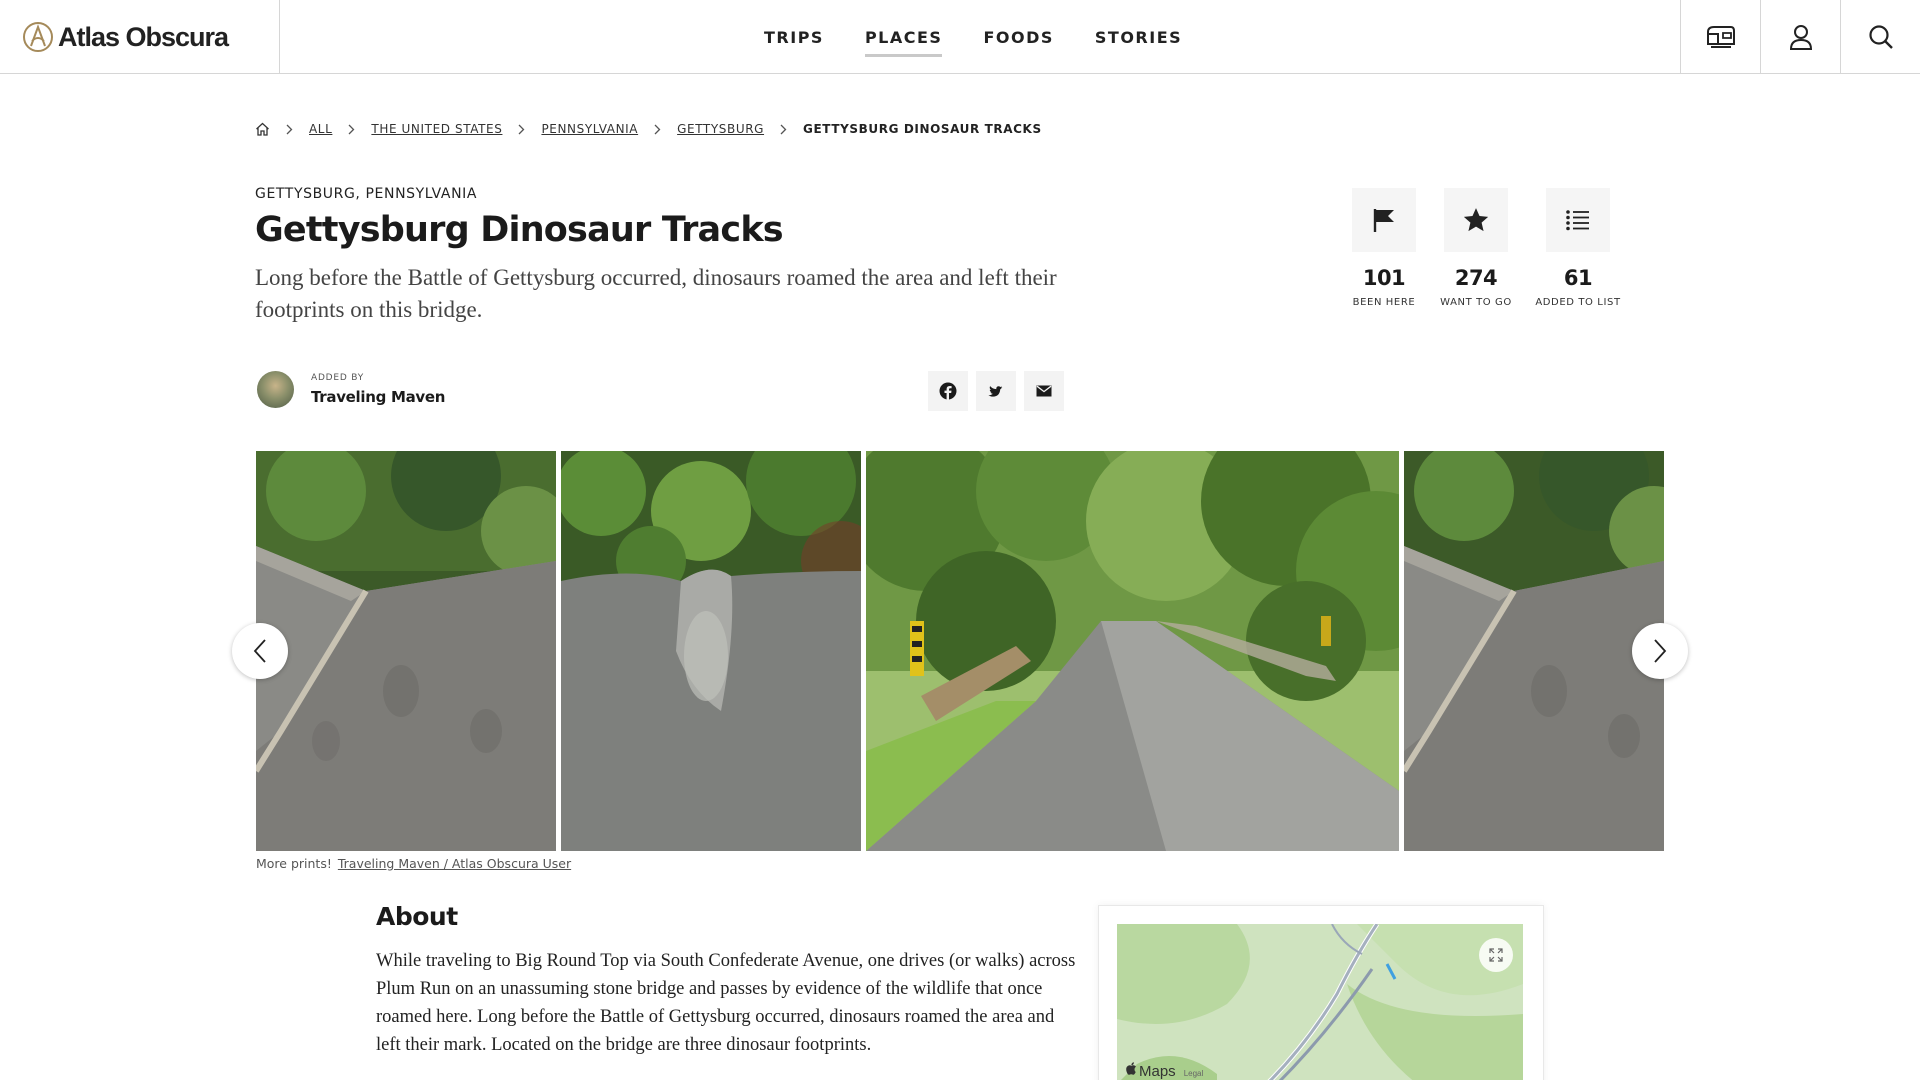 Image resolution: width=1920 pixels, height=1080 pixels. What do you see at coordinates (1578, 278) in the screenshot?
I see `added-to-list-count: 61` at bounding box center [1578, 278].